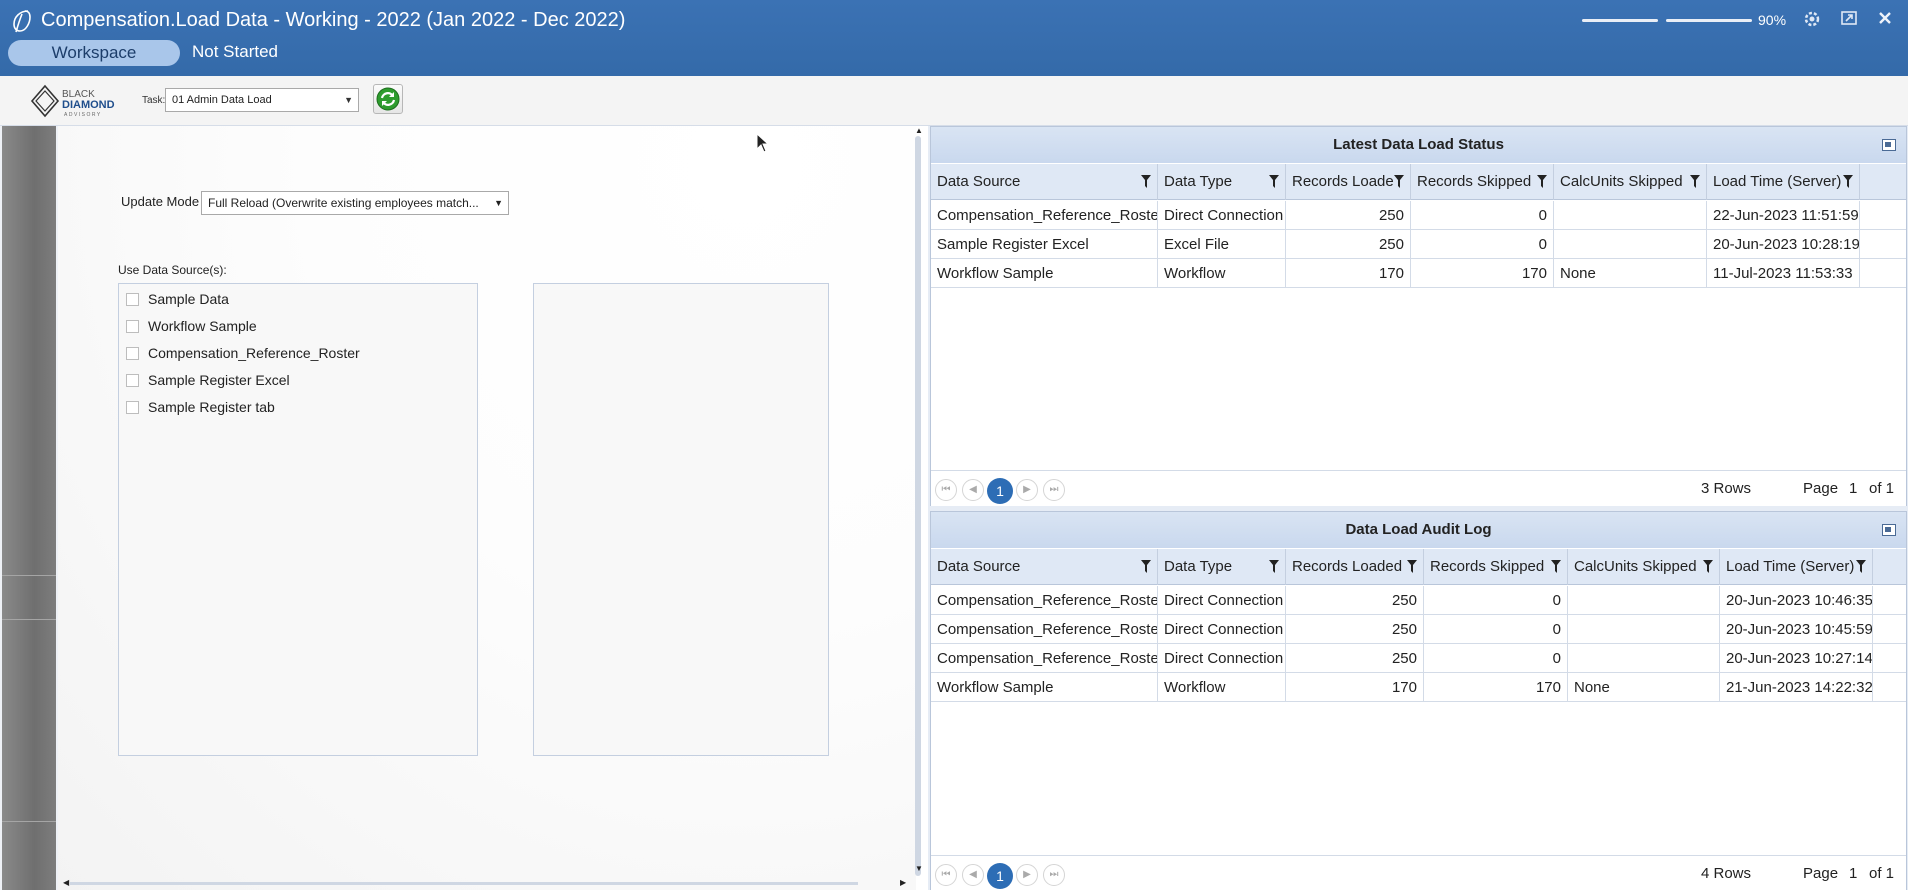 This screenshot has width=1908, height=891. Describe the element at coordinates (243, 353) in the screenshot. I see `data-source-item: Compensation_Reference_Roster` at that location.